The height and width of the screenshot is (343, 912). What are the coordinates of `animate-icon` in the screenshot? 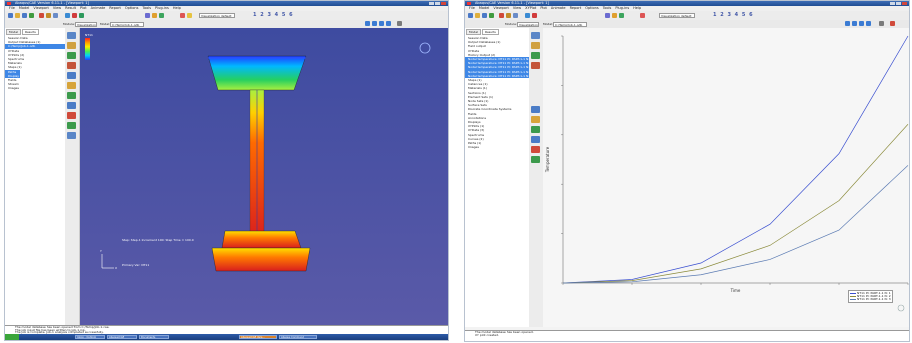 It's located at (71, 85).